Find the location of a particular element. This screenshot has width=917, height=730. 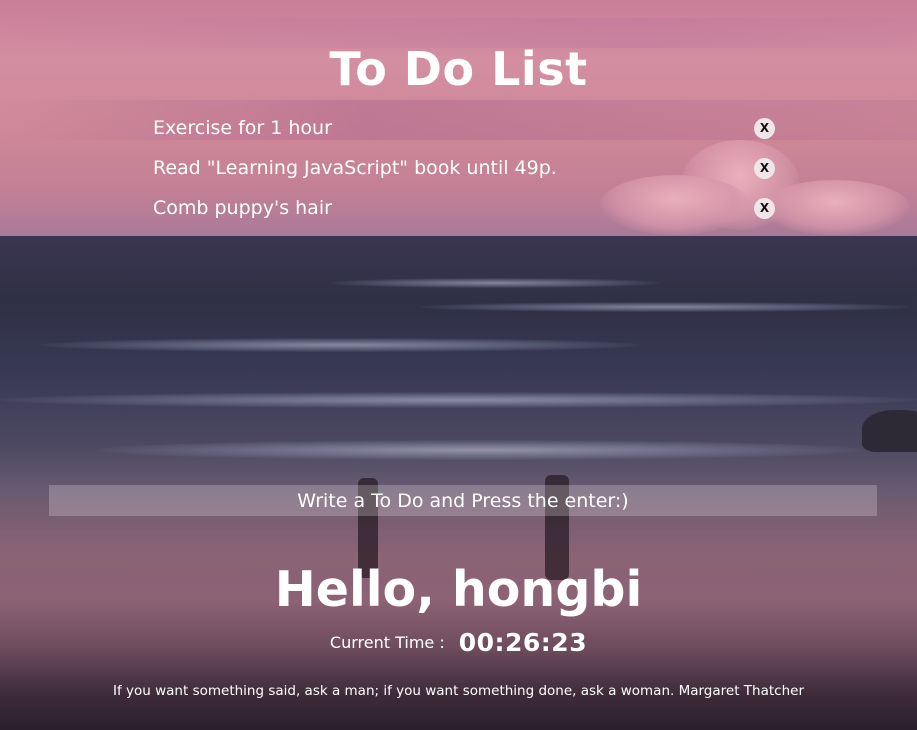

greeting: Hello, hongbi is located at coordinates (458, 589).